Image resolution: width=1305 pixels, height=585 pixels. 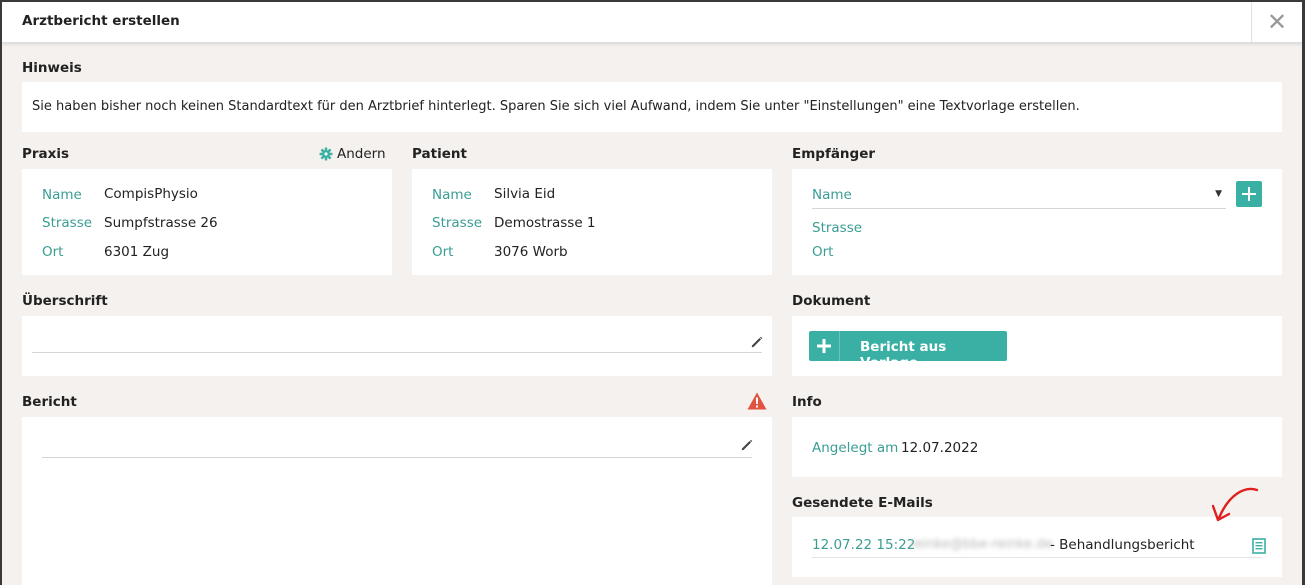 What do you see at coordinates (151, 194) in the screenshot?
I see `praxis-name-value: CompisPhysio` at bounding box center [151, 194].